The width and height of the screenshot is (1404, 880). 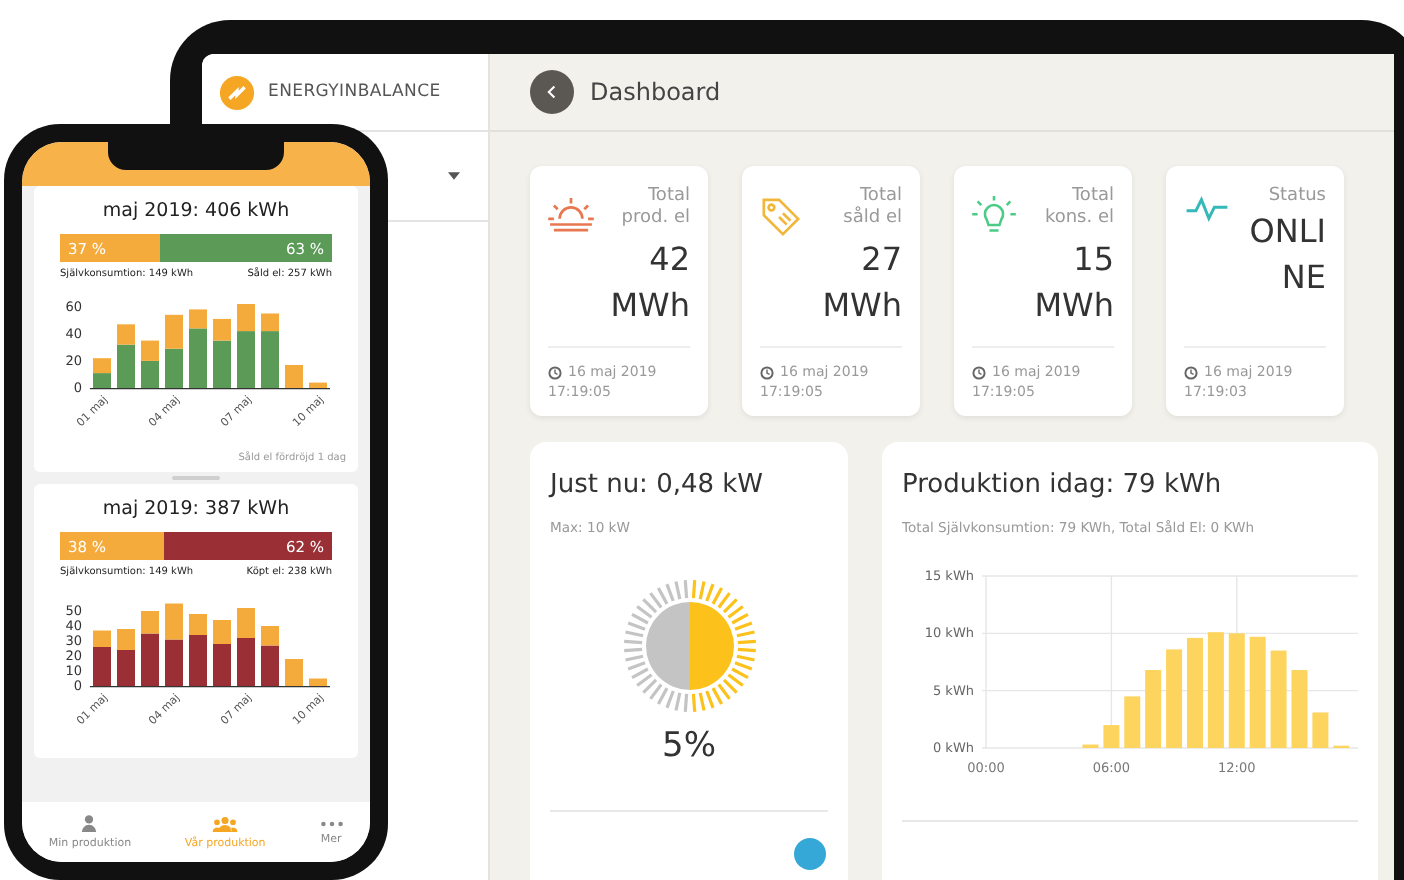 I want to click on stat-value: 42 MWh, so click(x=649, y=282).